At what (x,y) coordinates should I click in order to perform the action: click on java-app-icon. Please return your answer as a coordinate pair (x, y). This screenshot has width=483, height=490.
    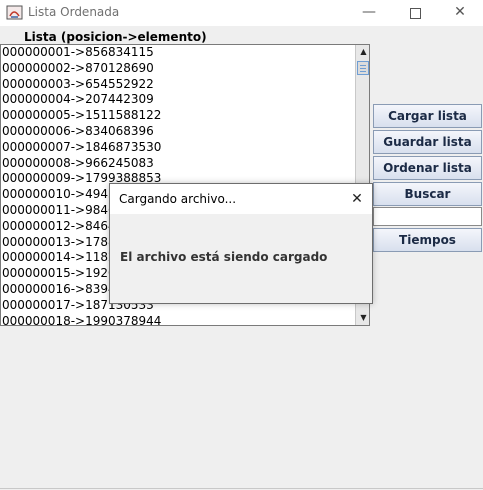
    Looking at the image, I should click on (14, 12).